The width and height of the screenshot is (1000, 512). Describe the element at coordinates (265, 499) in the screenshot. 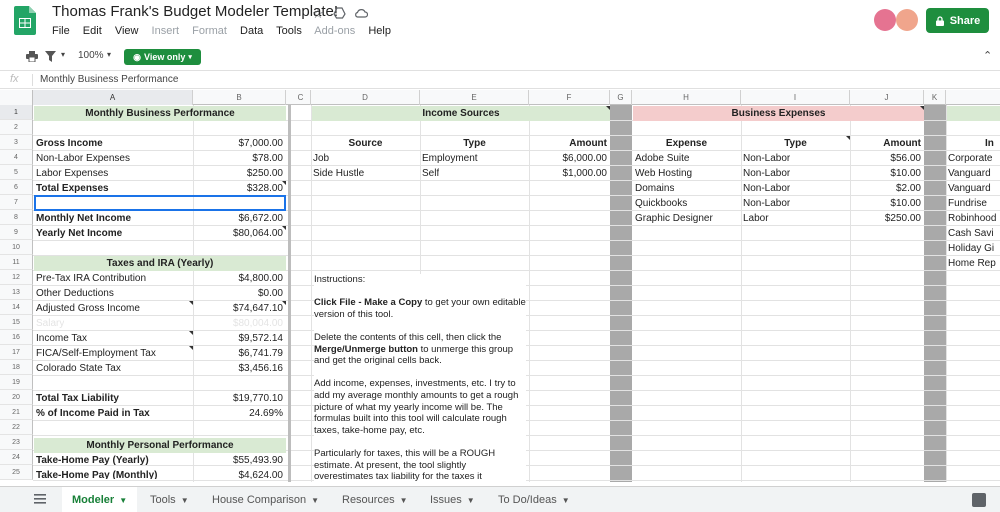

I see `tab-house-comparison: House Comparison ▼` at that location.